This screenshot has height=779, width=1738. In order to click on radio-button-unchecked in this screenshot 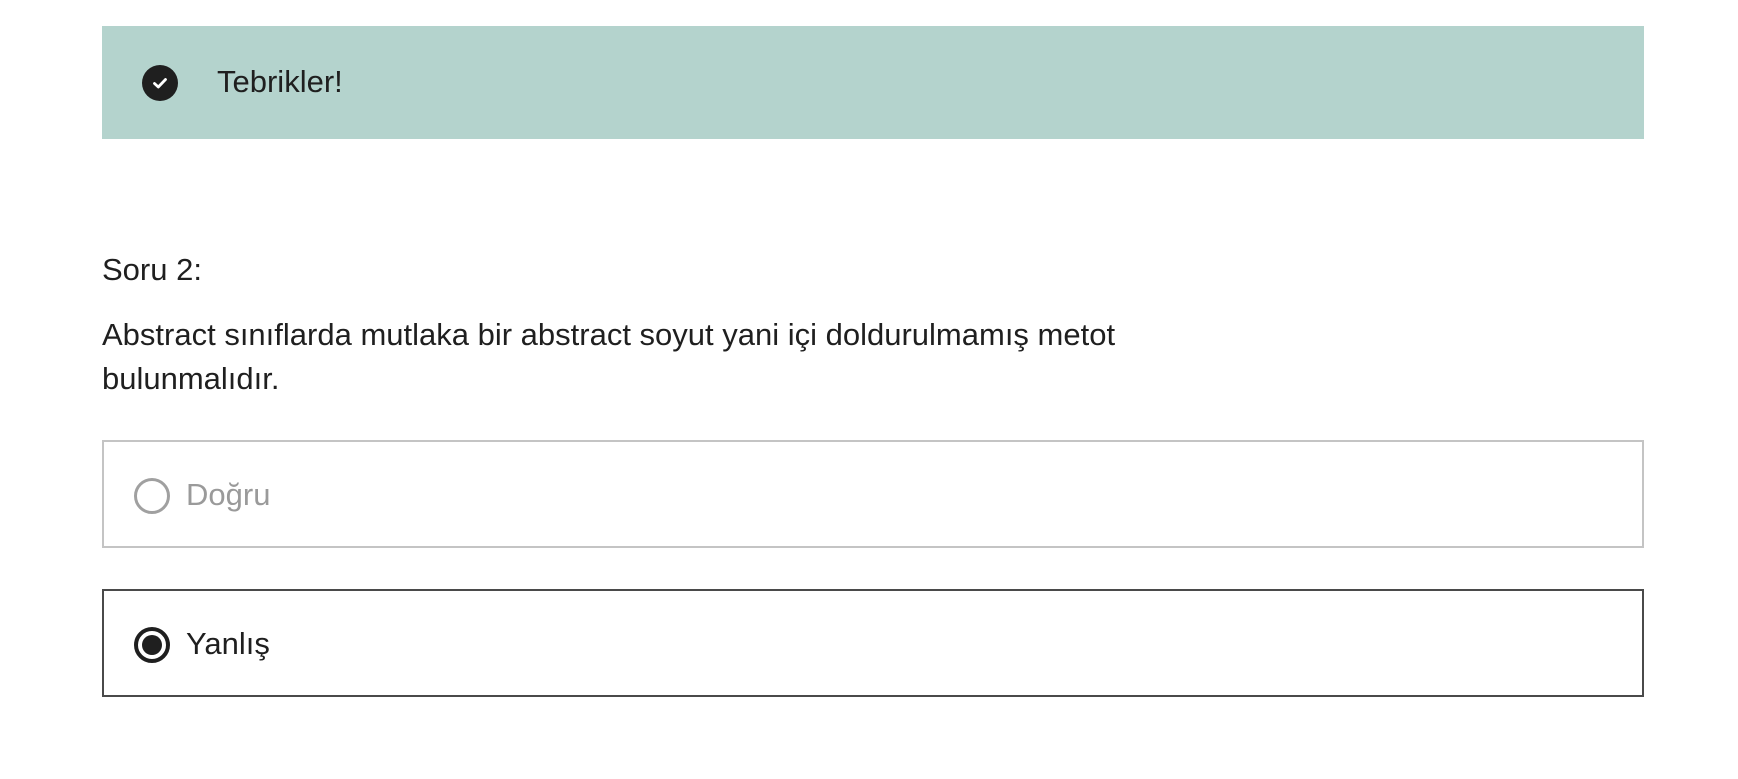, I will do `click(152, 496)`.